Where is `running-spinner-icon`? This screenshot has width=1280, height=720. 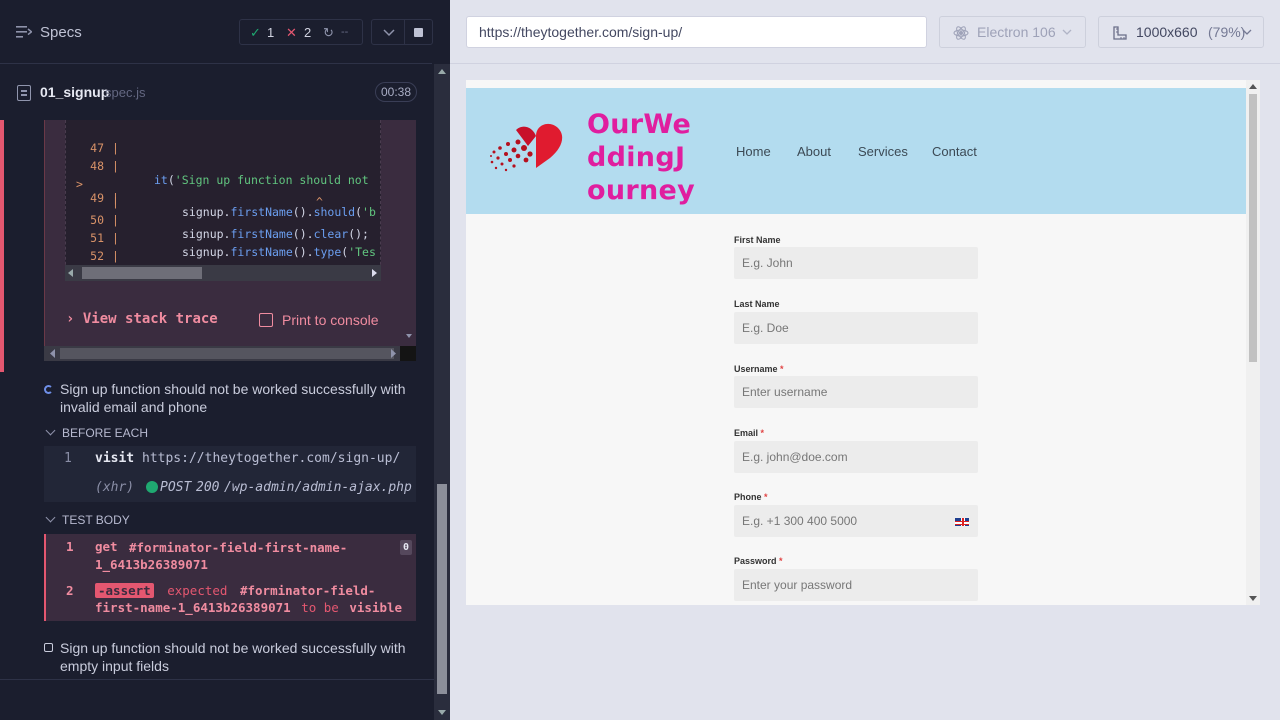 running-spinner-icon is located at coordinates (48, 389).